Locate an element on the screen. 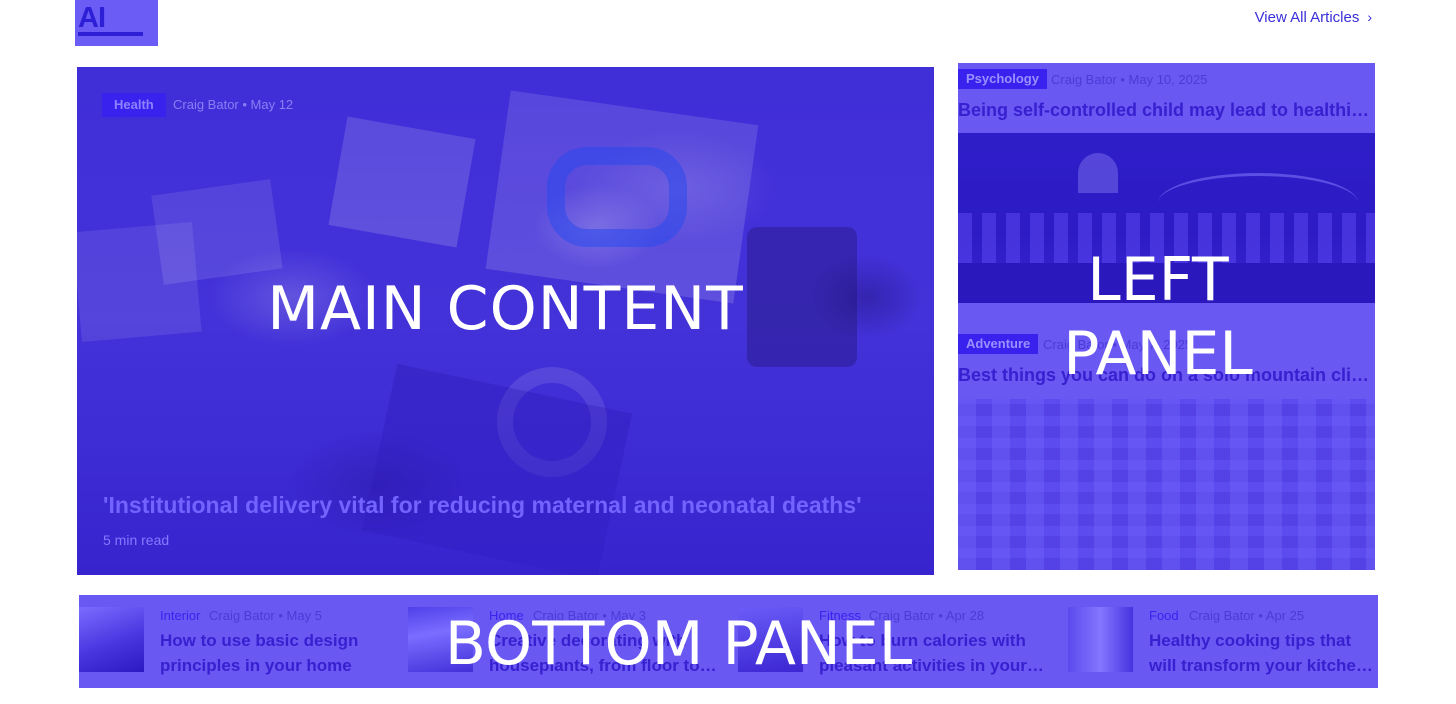 The width and height of the screenshot is (1456, 704). article-meta: Craig Bator • May 12 is located at coordinates (233, 104).